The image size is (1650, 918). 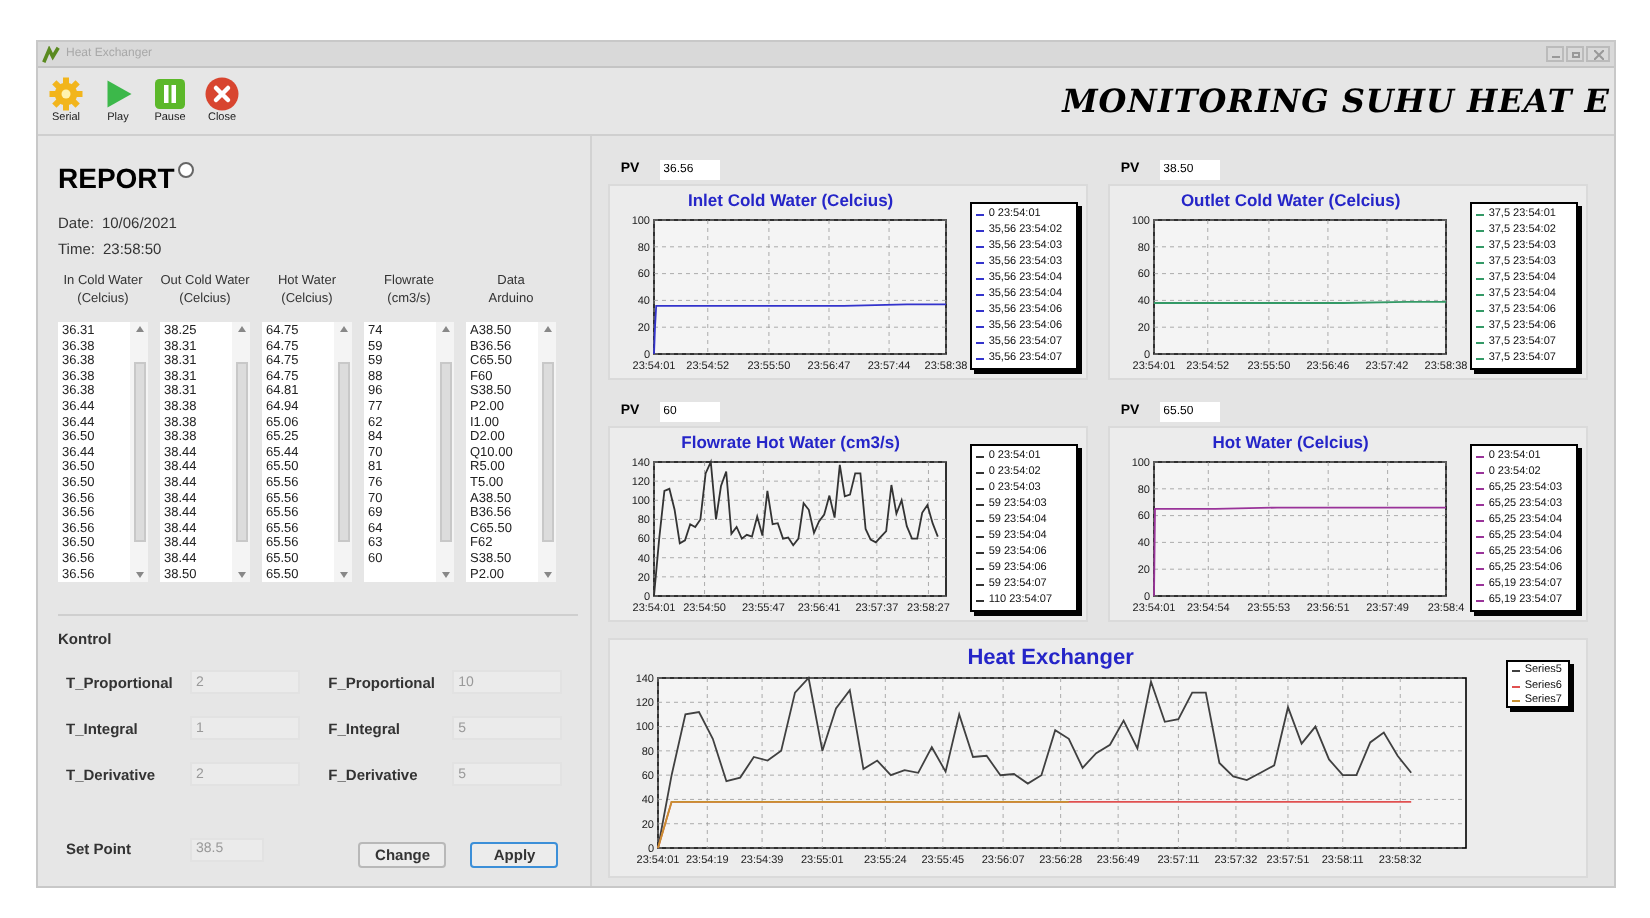 I want to click on chart-title: Inlet Cold Water (Celcius), so click(x=790, y=200).